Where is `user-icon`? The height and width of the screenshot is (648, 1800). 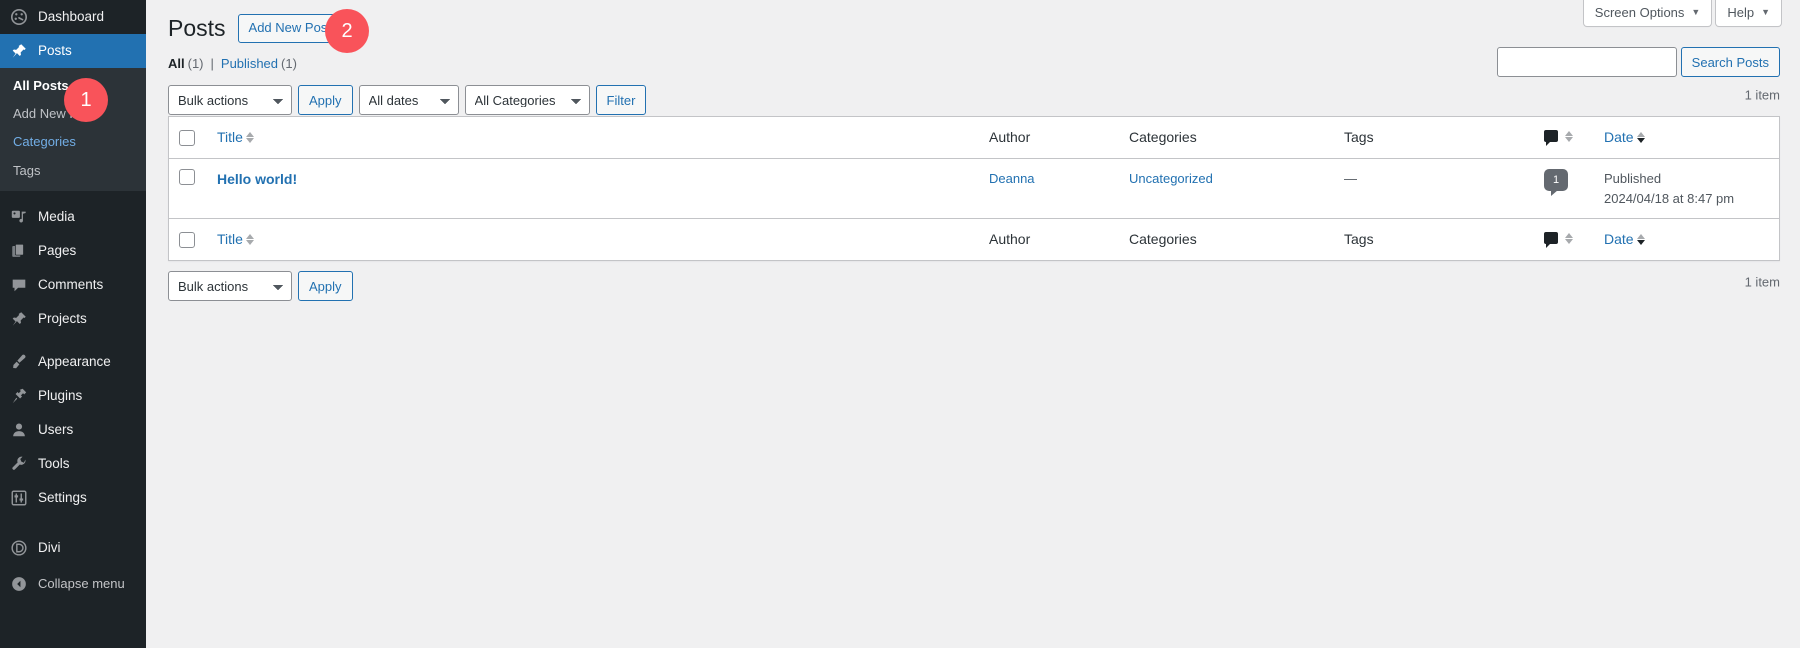 user-icon is located at coordinates (19, 430).